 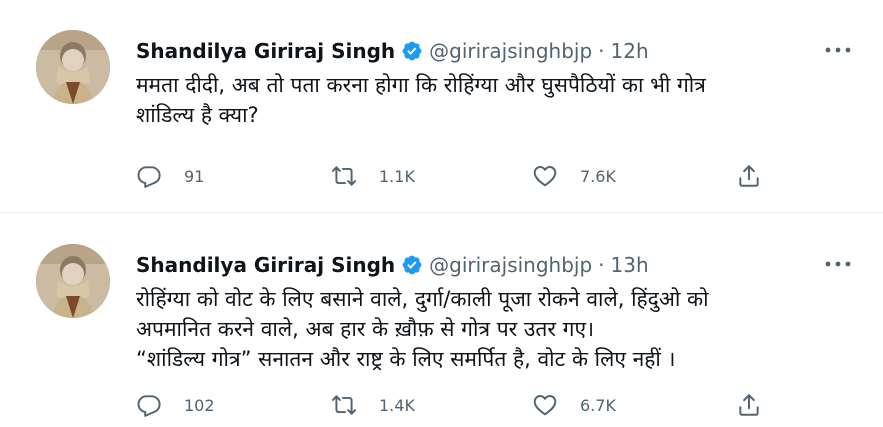 What do you see at coordinates (397, 405) in the screenshot?
I see `retweet-count: 1.4K` at bounding box center [397, 405].